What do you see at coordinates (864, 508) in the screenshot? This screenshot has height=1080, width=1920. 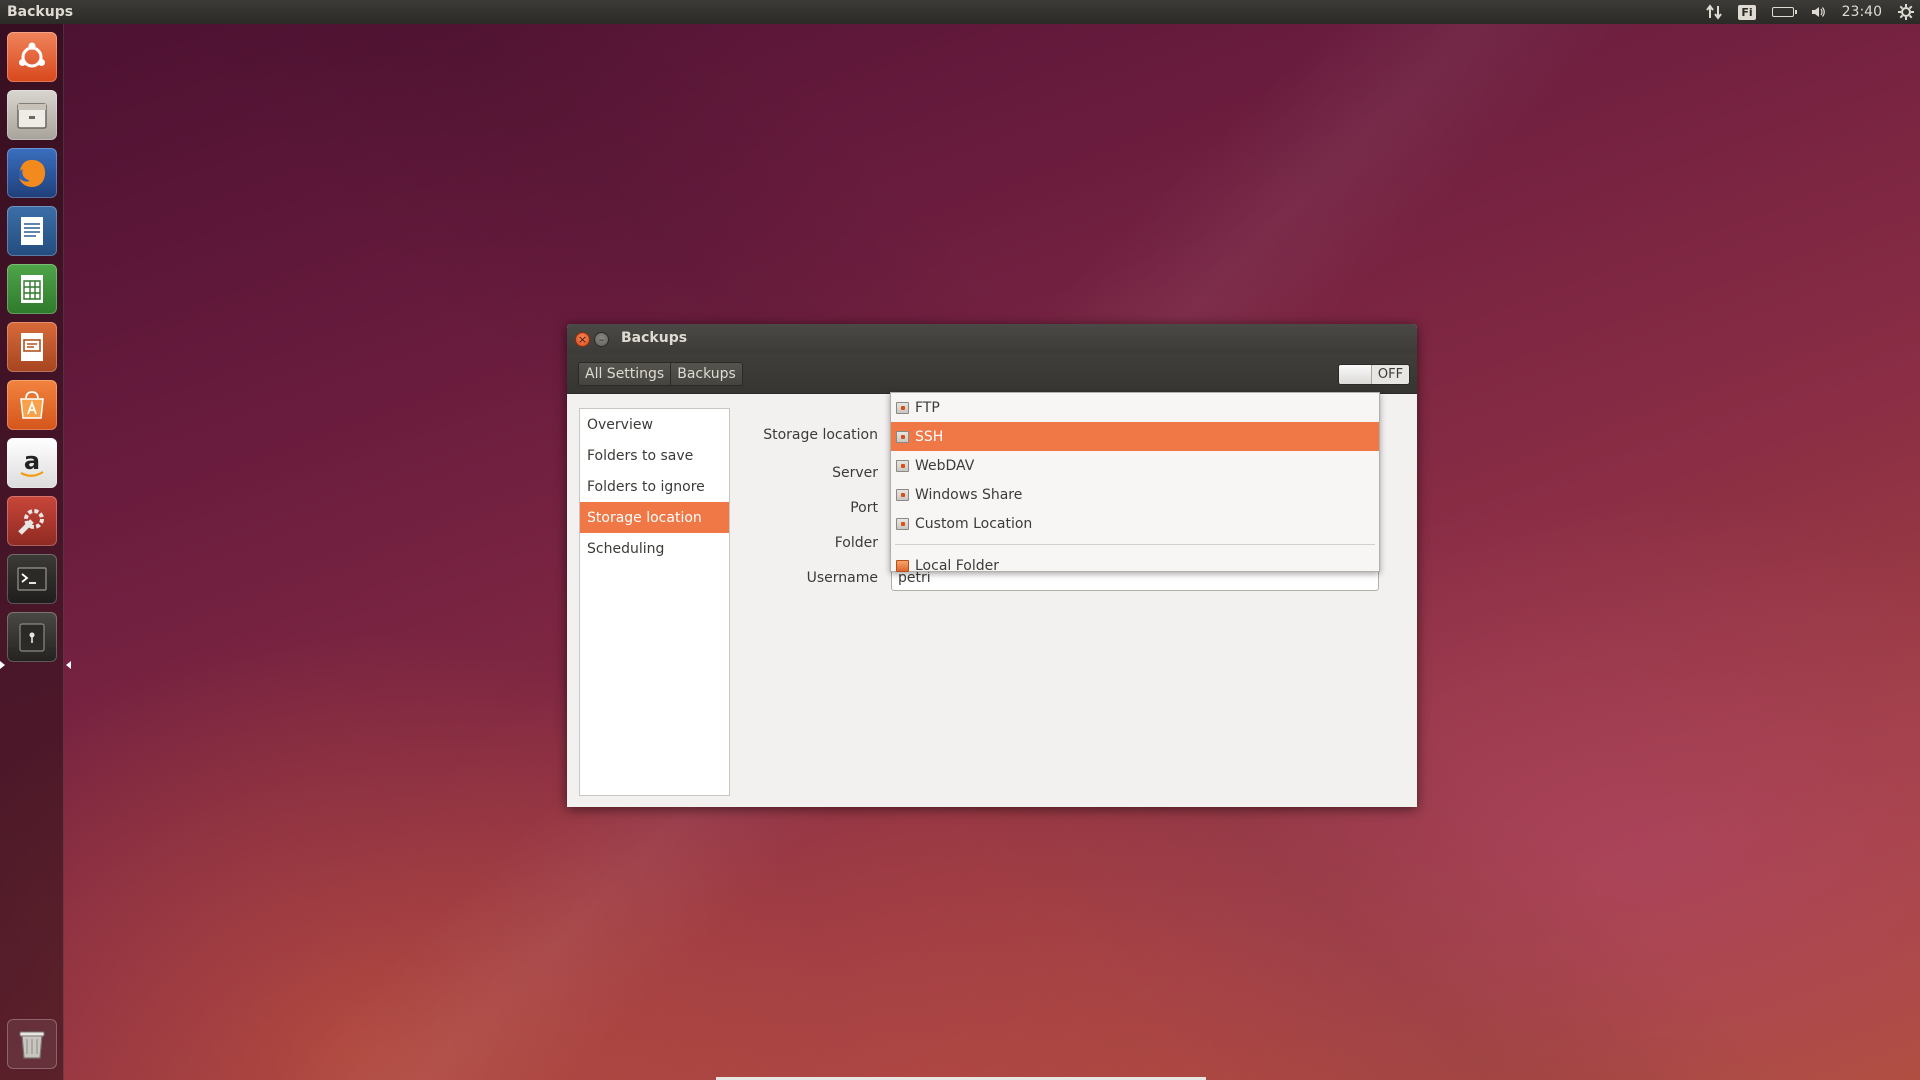 I see `port-label: Port` at bounding box center [864, 508].